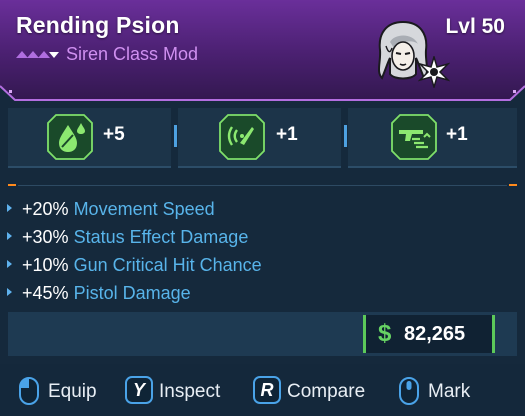  I want to click on stat-name: Status Effect Damage, so click(161, 237).